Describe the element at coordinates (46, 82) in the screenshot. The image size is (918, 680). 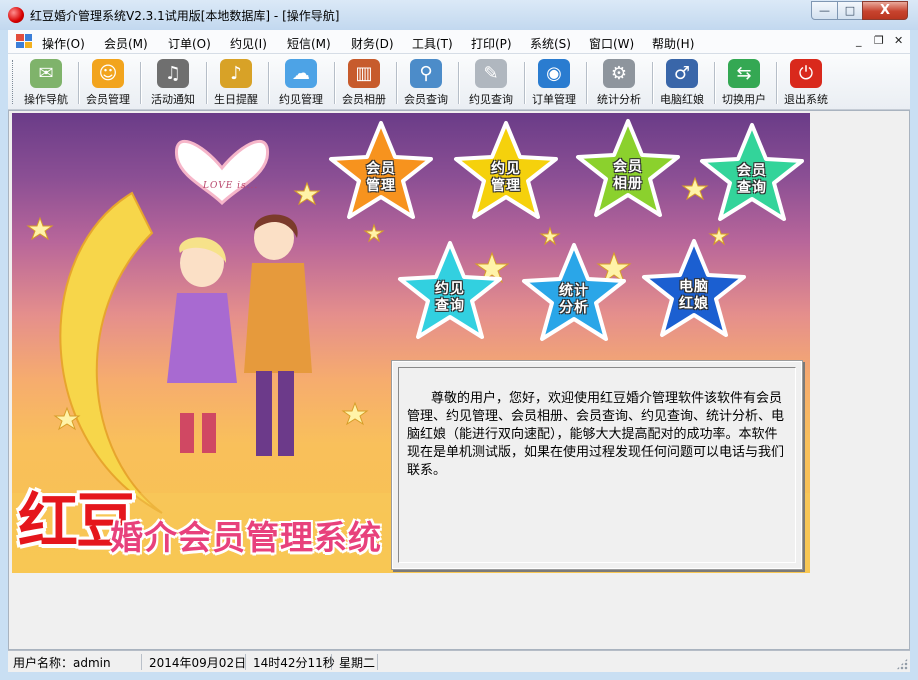
I see `toolbar-nav-button: ✉ 操作导航` at that location.